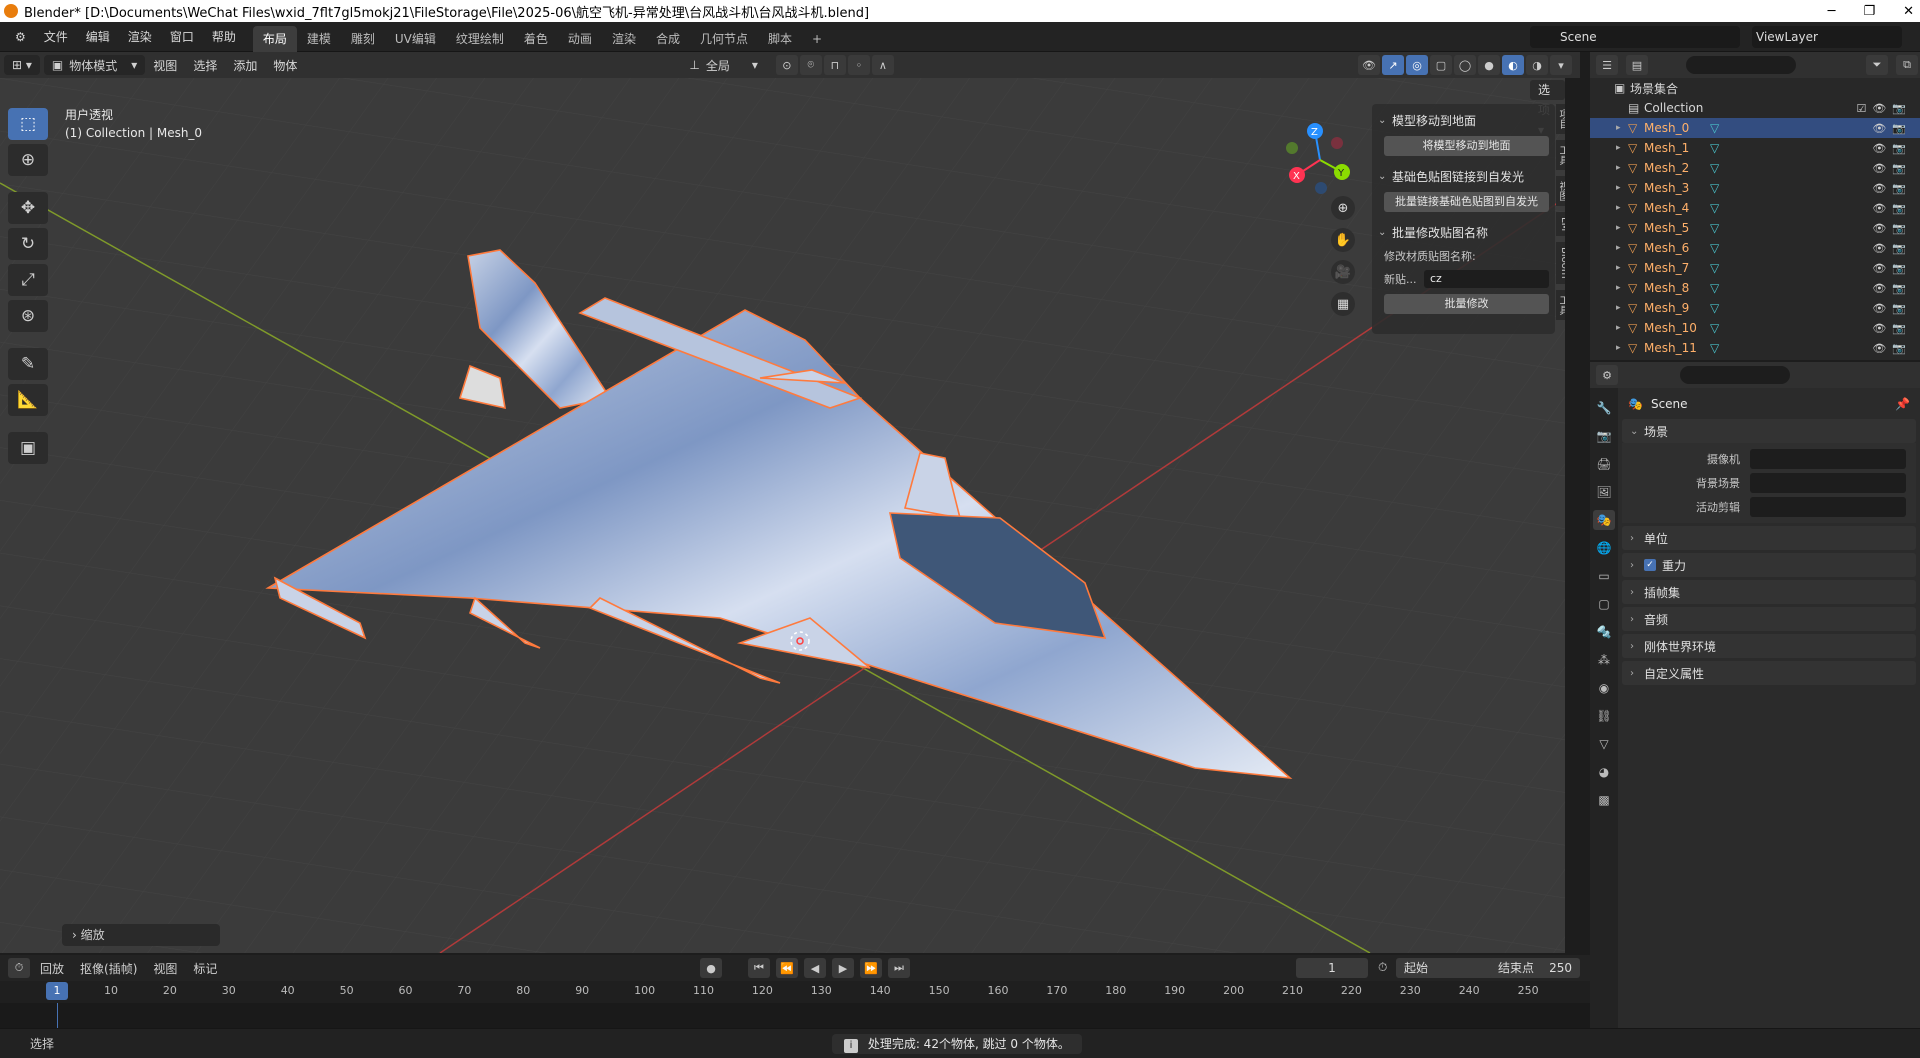  I want to click on section-gravity: › ✓ 重力, so click(1769, 565).